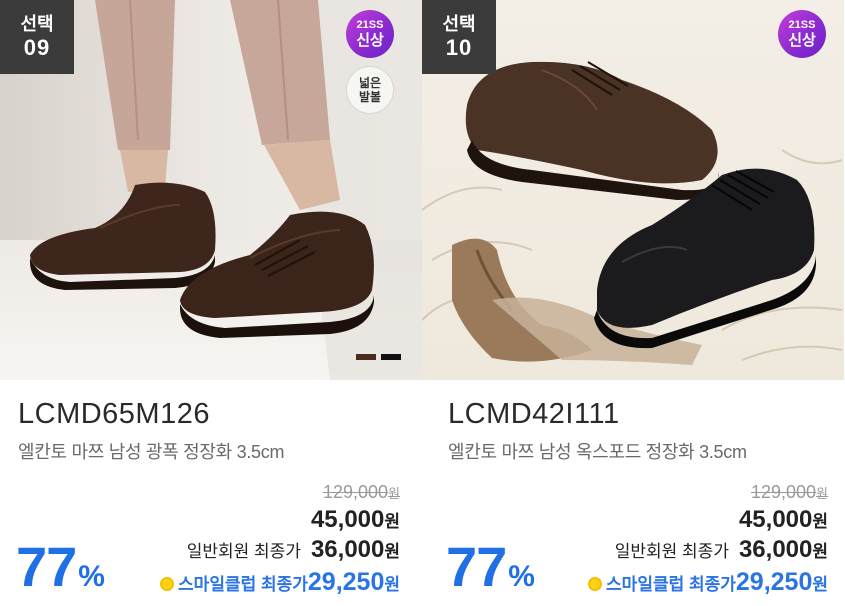 Image resolution: width=845 pixels, height=606 pixels. I want to click on product-model: LCMD65M126, so click(114, 414).